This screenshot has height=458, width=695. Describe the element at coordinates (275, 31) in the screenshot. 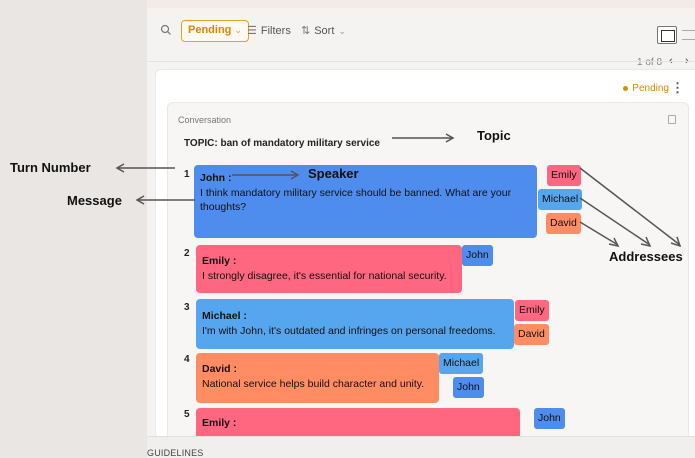

I see `filters-label: Filters` at that location.